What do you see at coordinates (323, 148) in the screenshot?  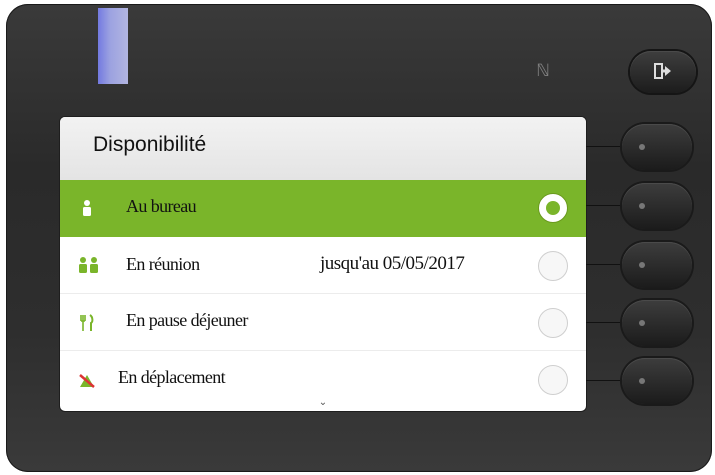 I see `title-bar: Disponibilité` at bounding box center [323, 148].